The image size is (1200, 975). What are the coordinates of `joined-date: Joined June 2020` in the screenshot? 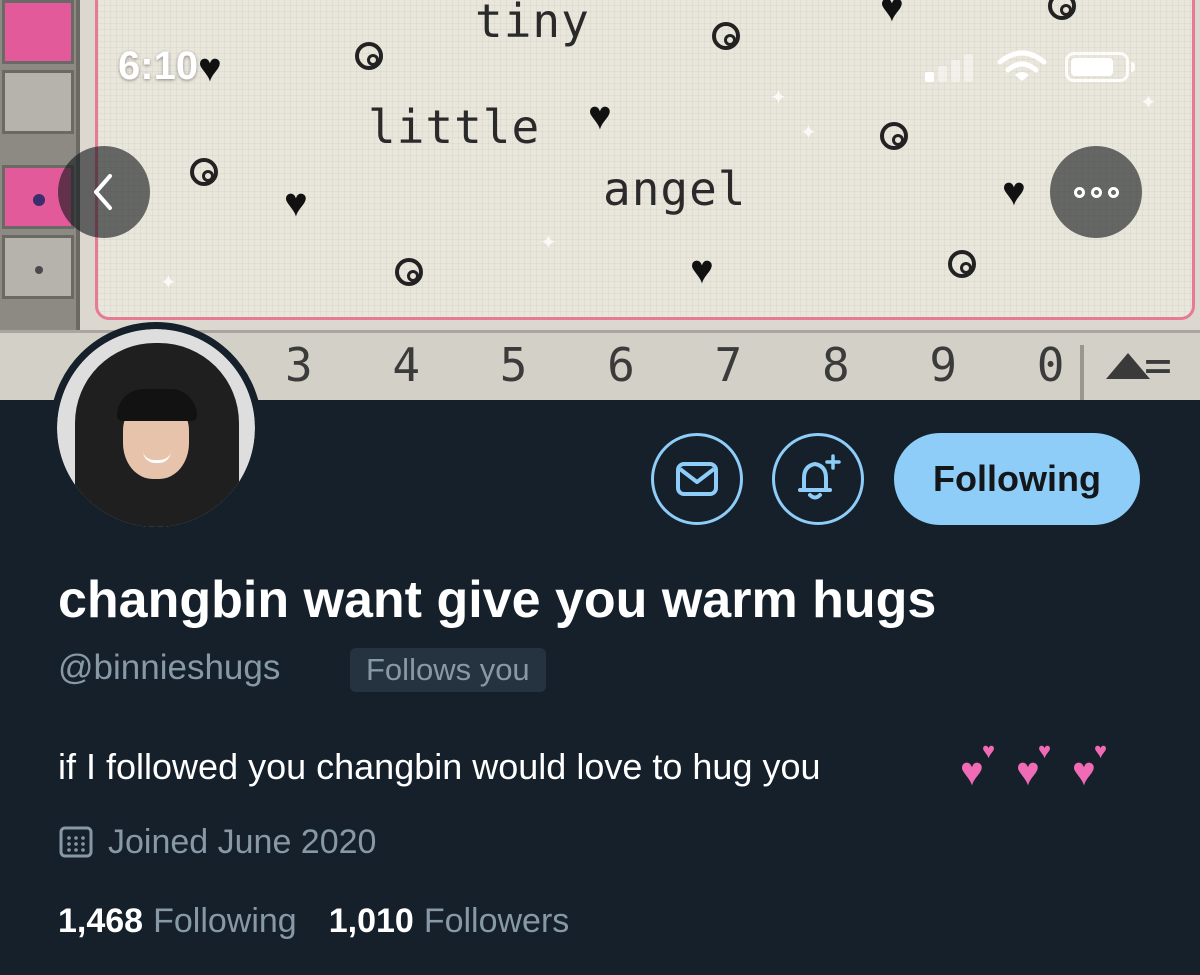 It's located at (242, 841).